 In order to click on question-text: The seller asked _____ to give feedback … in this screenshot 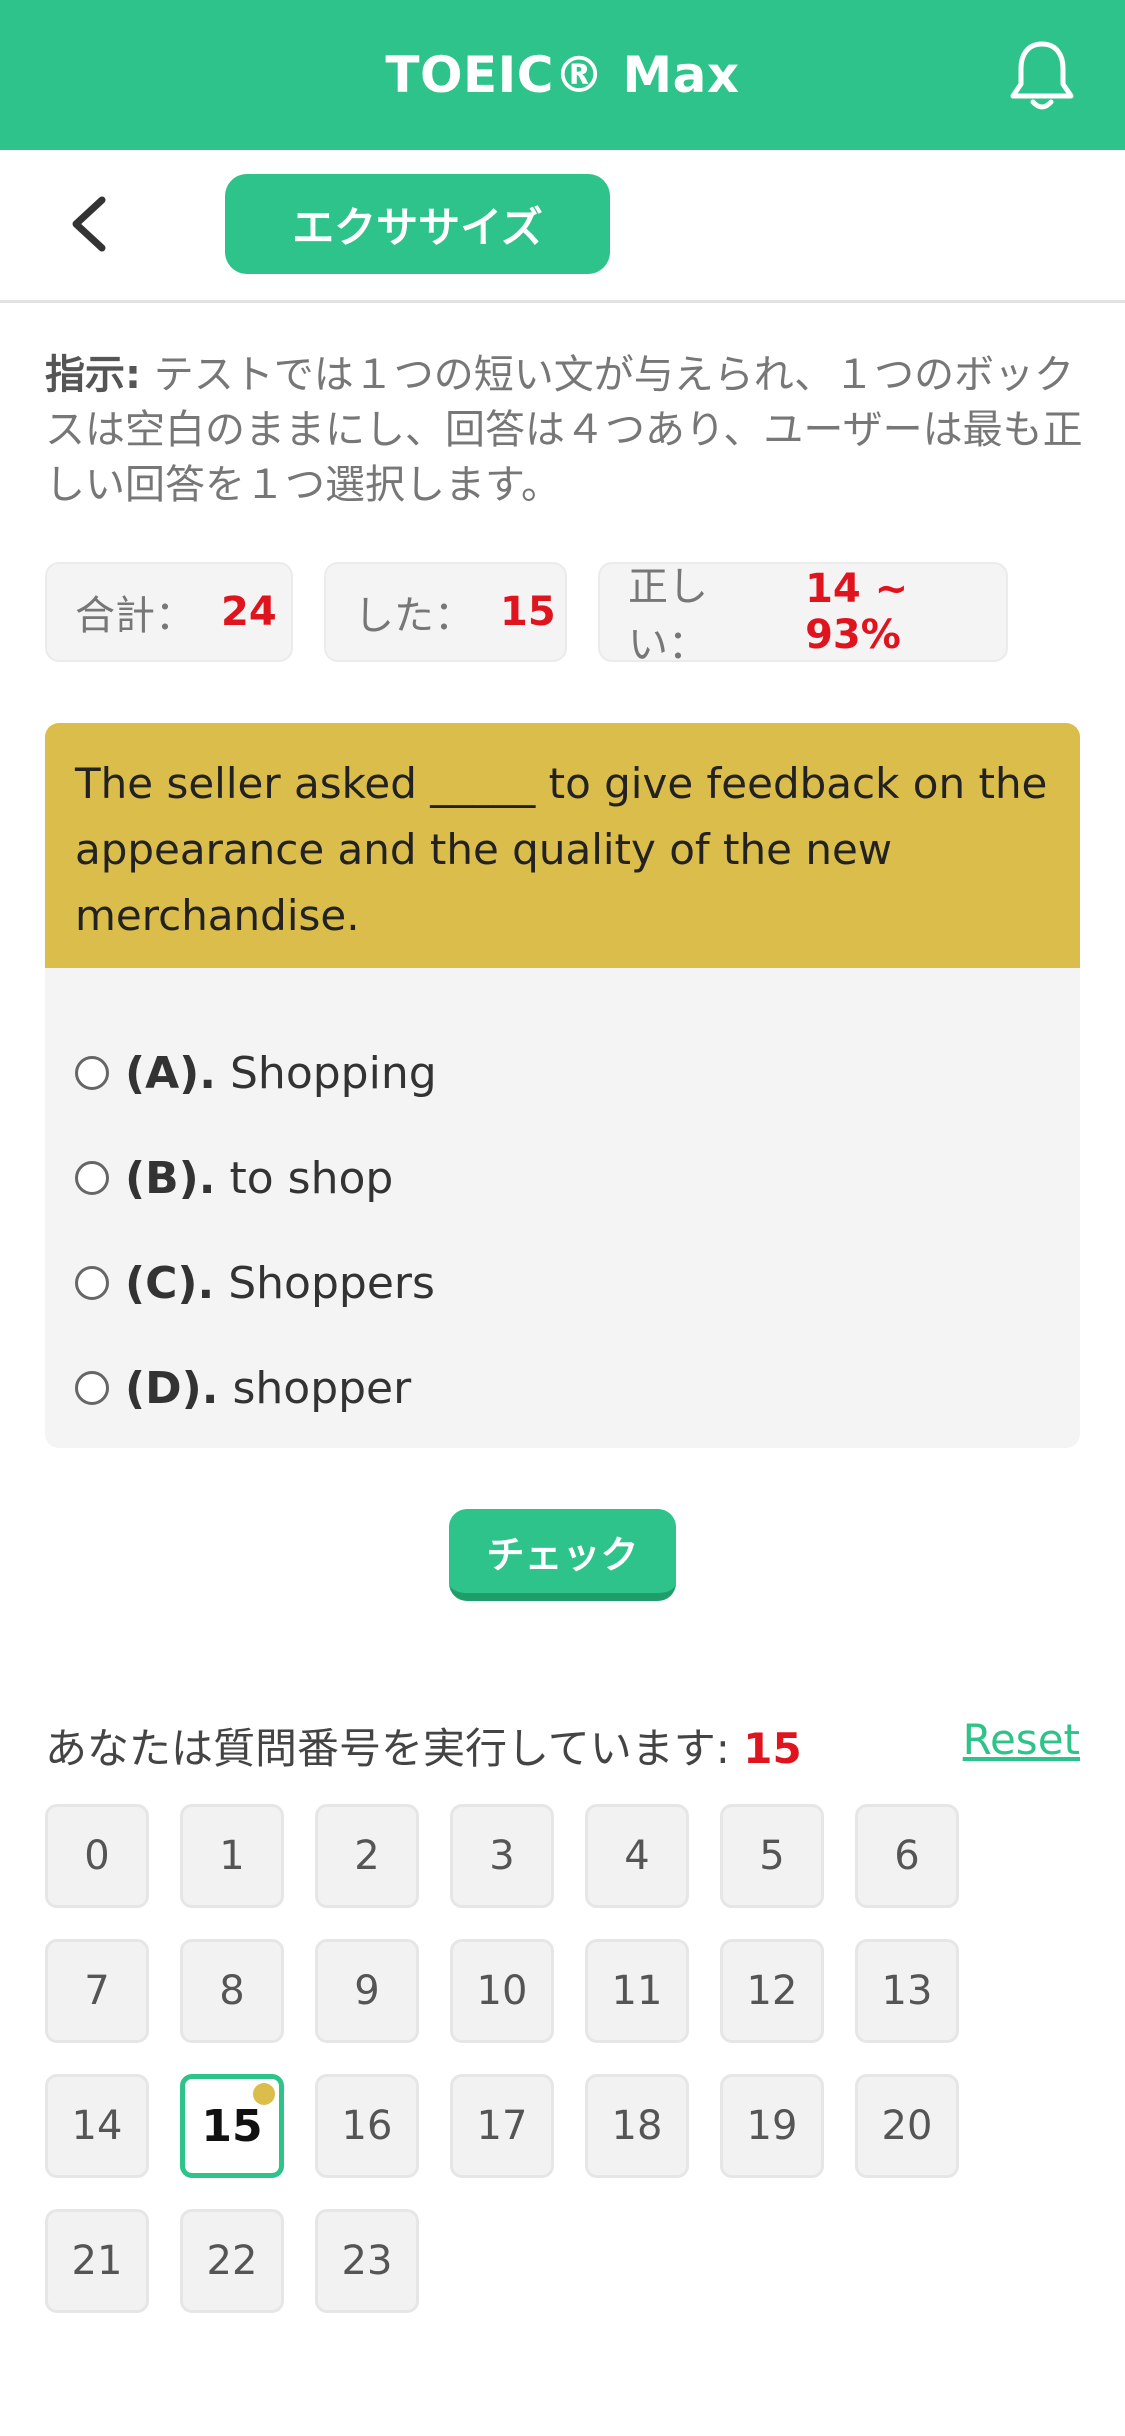, I will do `click(562, 845)`.